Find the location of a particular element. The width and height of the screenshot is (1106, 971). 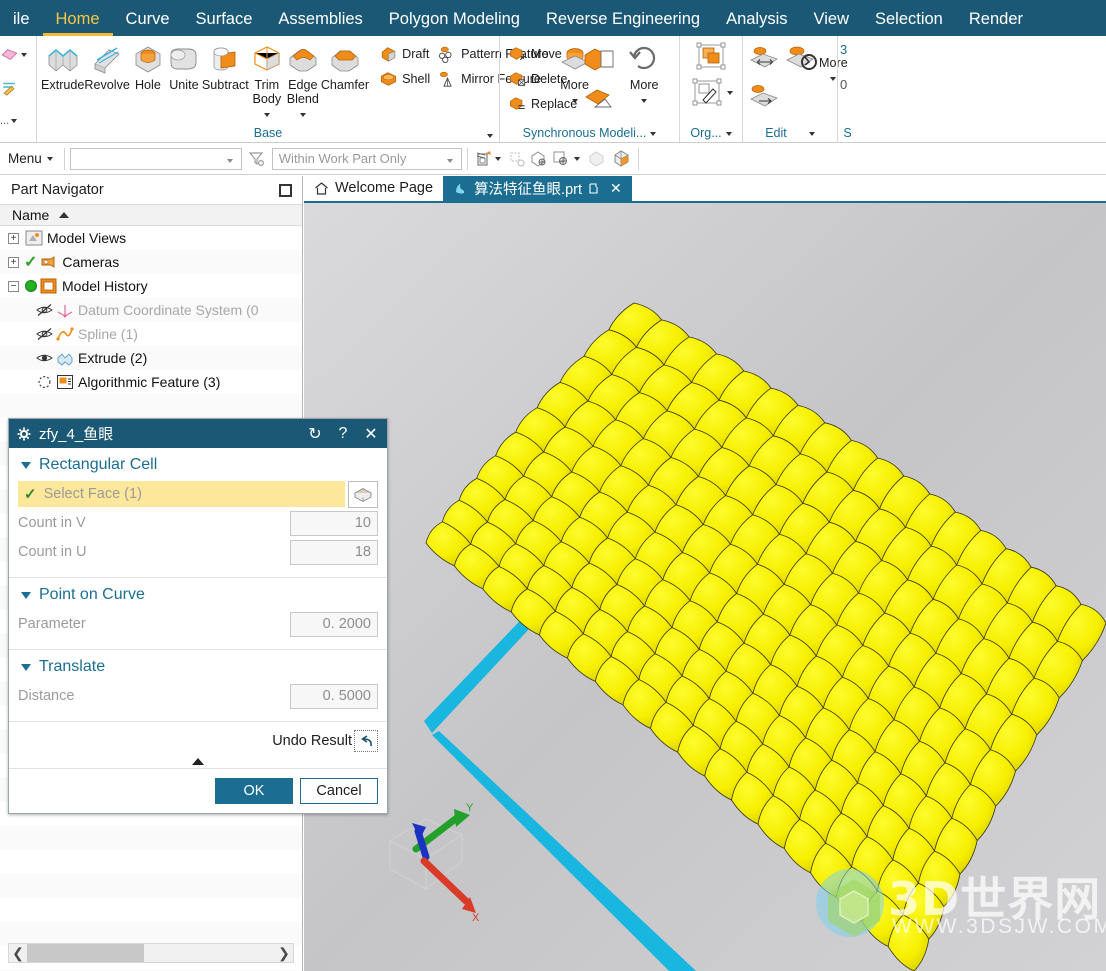

snap-settings-icon is located at coordinates (517, 159).